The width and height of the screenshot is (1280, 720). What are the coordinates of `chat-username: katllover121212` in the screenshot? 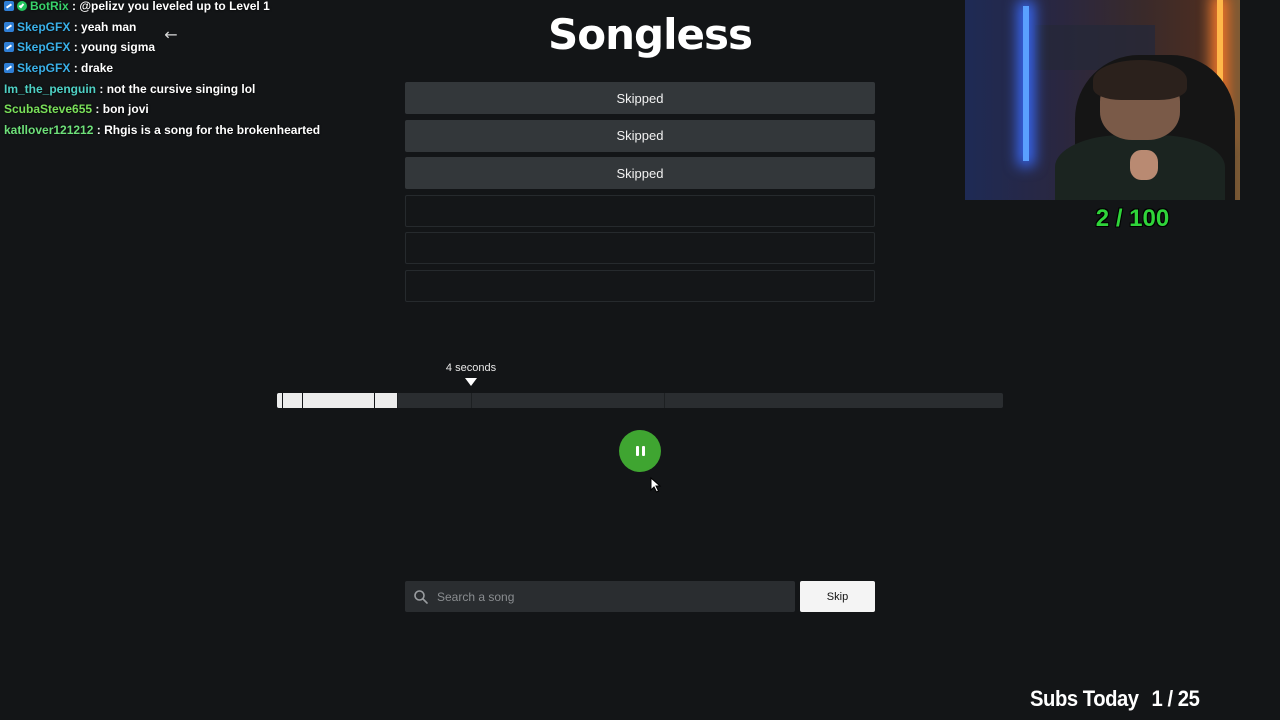 It's located at (48, 130).